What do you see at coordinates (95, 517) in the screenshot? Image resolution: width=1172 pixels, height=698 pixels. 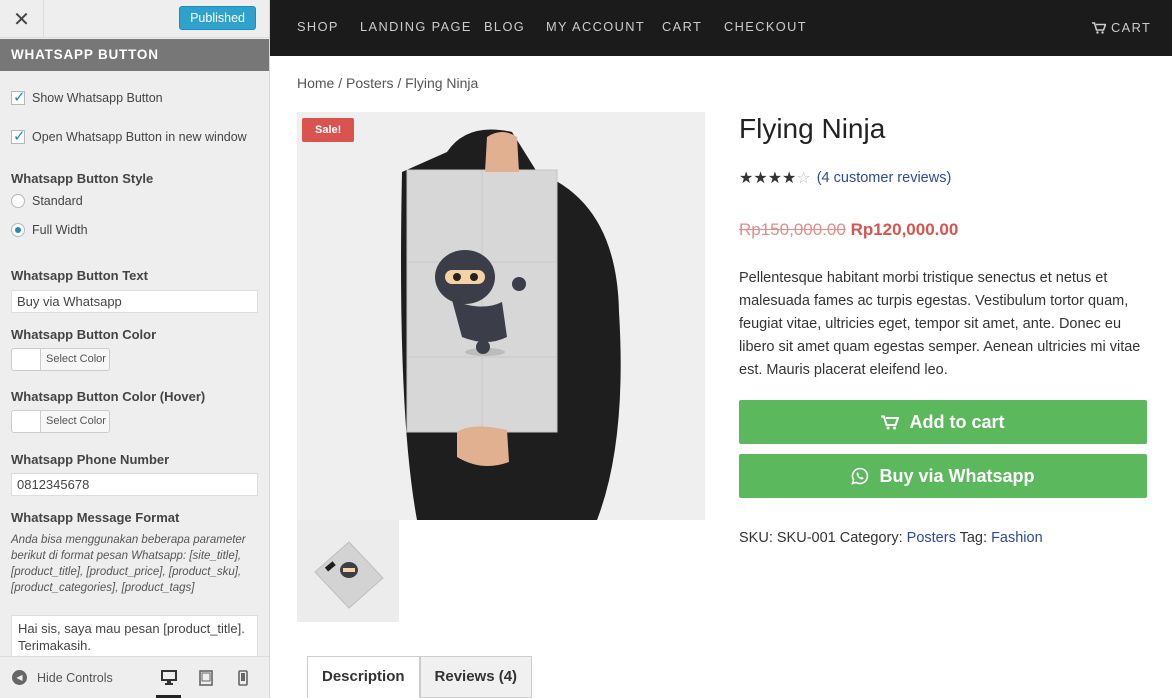 I see `message-format-label: Whatsapp Message Format` at bounding box center [95, 517].